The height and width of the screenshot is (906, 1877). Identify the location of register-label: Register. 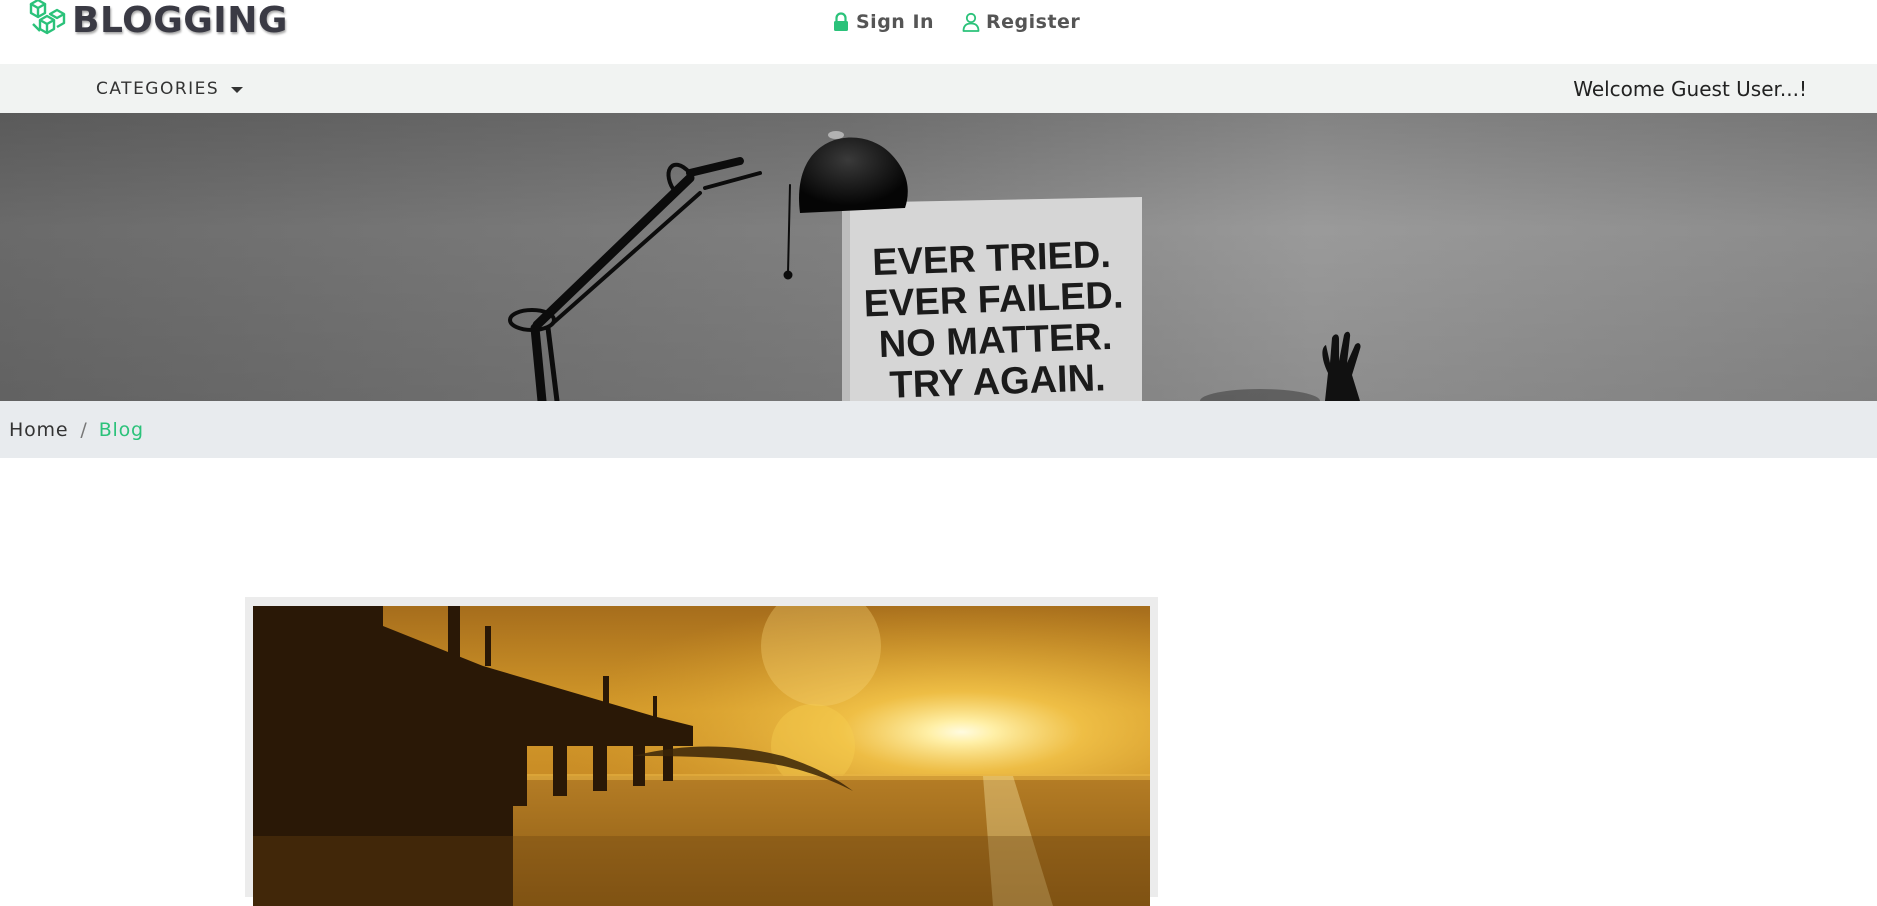
(1033, 22).